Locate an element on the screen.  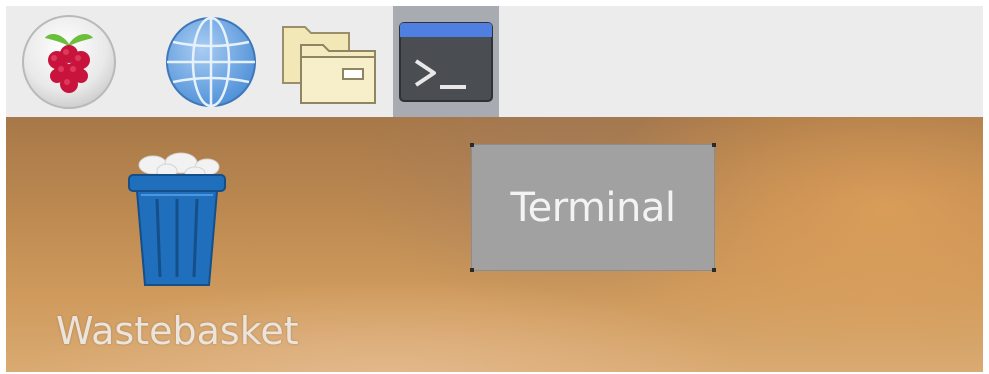
terminal-tooltip: Terminal is located at coordinates (593, 207).